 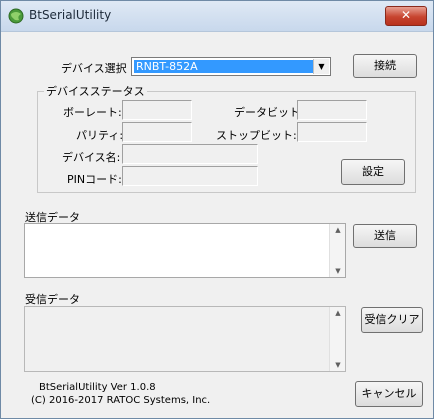 What do you see at coordinates (337, 250) in the screenshot?
I see `send-scrollbar: ▲ ▼` at bounding box center [337, 250].